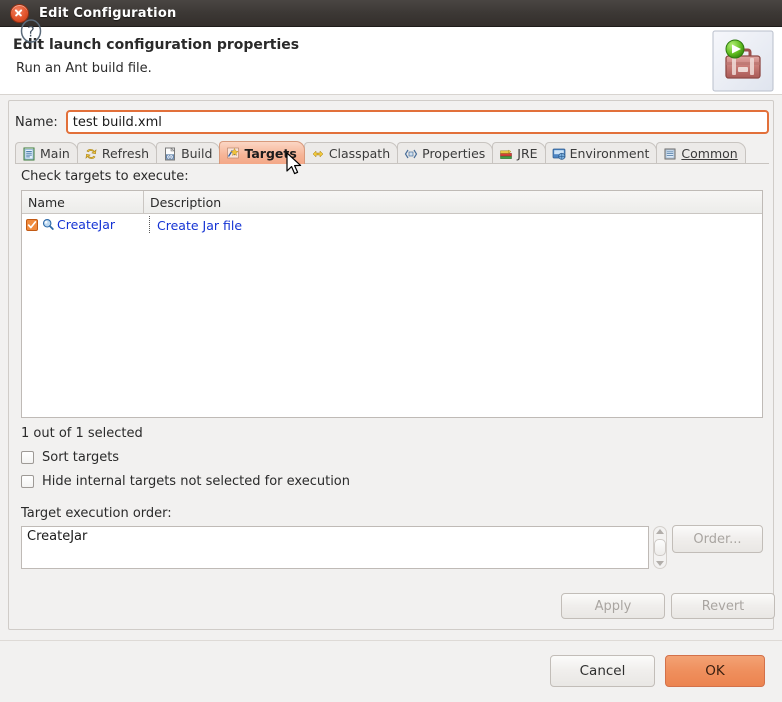 The width and height of the screenshot is (782, 702). Describe the element at coordinates (613, 606) in the screenshot. I see `apply-button: Apply` at that location.